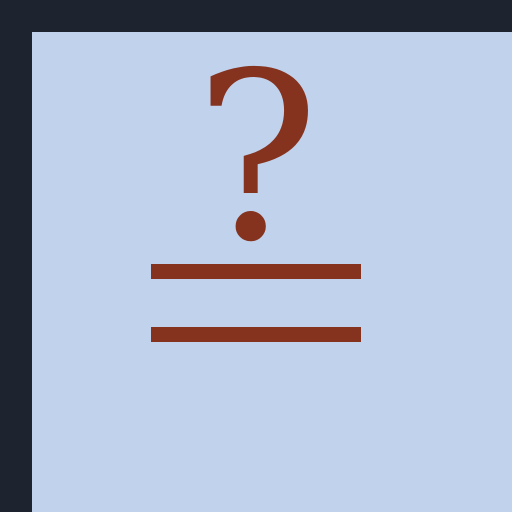 This screenshot has width=512, height=512. What do you see at coordinates (256, 334) in the screenshot?
I see `lower-bar` at bounding box center [256, 334].